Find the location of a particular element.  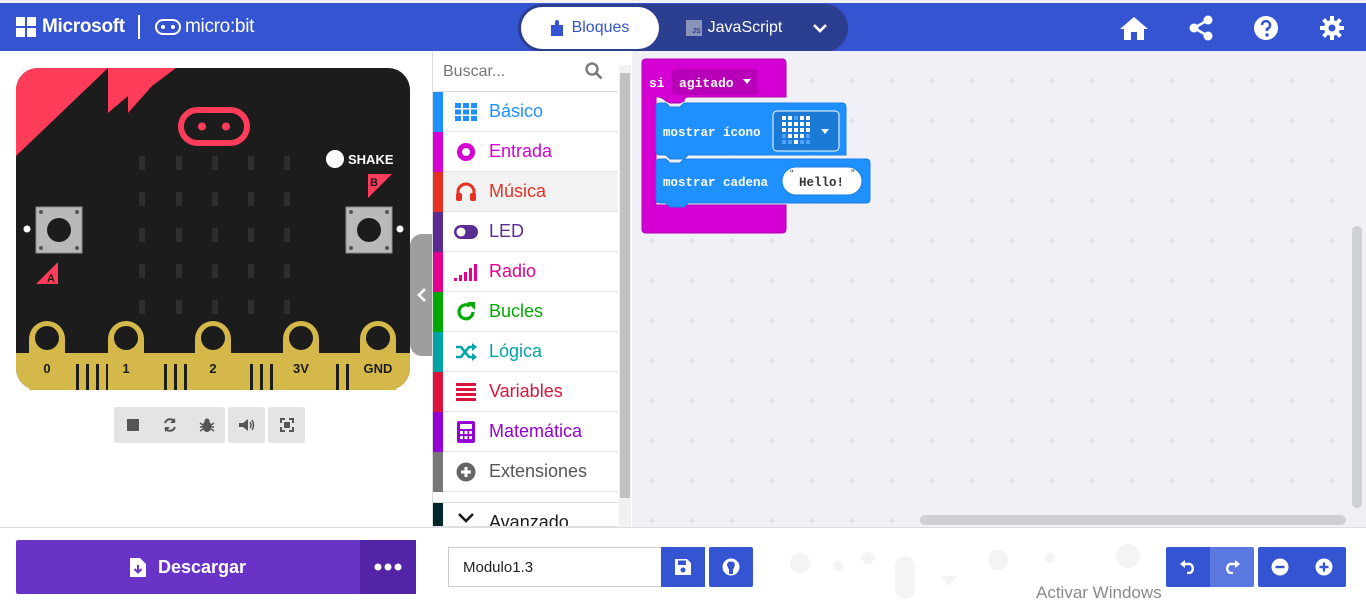

bottom-bar: Descargar Activar Windows is located at coordinates (683, 564).